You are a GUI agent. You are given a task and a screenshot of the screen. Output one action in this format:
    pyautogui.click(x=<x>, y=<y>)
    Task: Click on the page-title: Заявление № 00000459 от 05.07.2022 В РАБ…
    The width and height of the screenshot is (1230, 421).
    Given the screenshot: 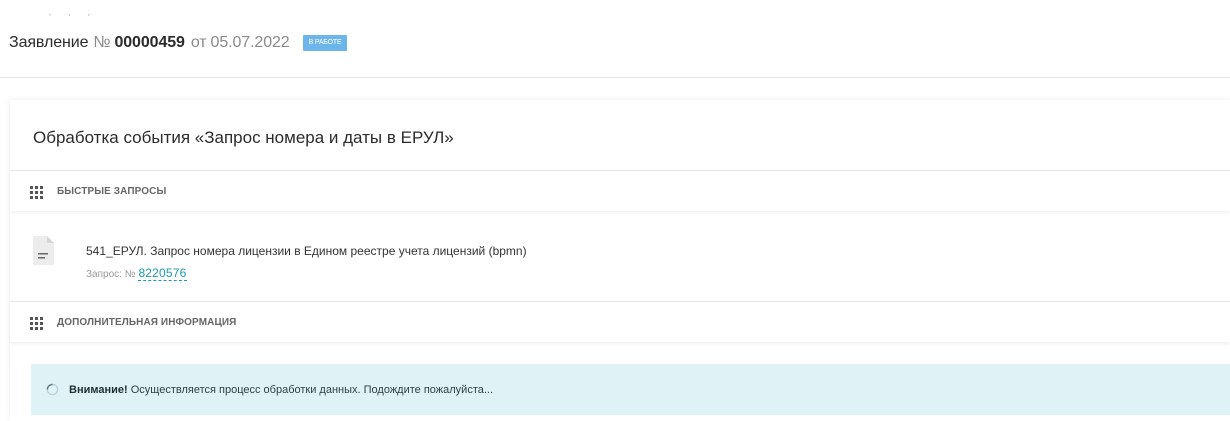 What is the action you would take?
    pyautogui.click(x=178, y=43)
    